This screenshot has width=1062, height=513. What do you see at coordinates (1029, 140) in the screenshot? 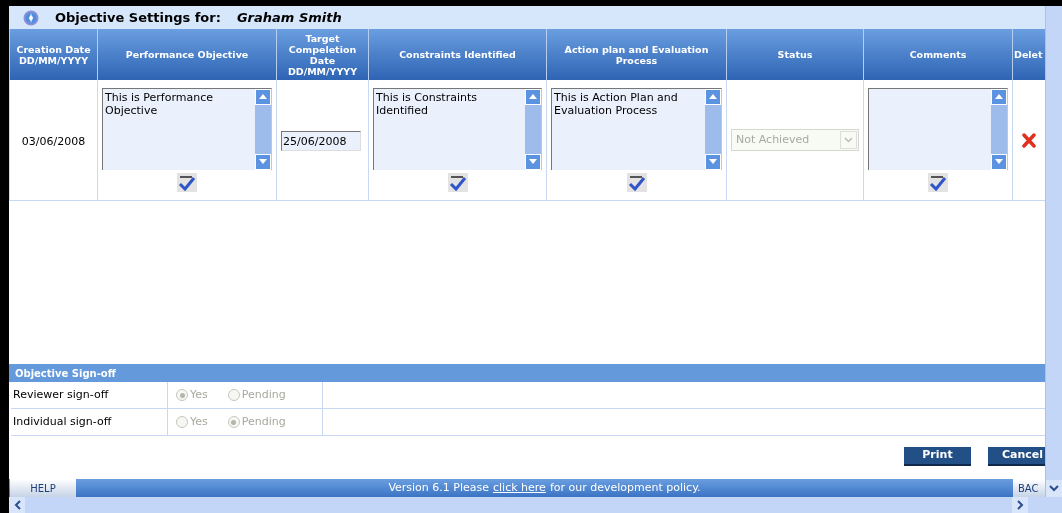
I see `delete-icon` at bounding box center [1029, 140].